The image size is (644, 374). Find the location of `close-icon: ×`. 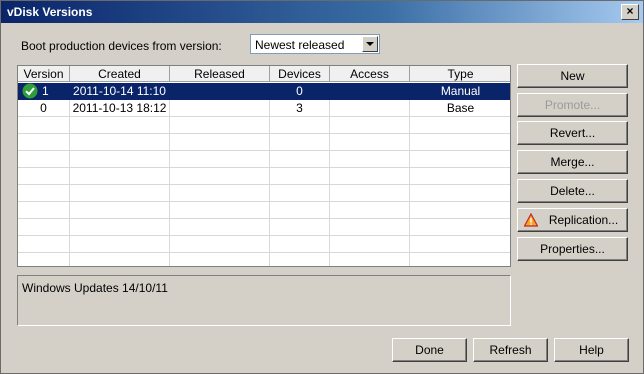

close-icon: × is located at coordinates (630, 11).